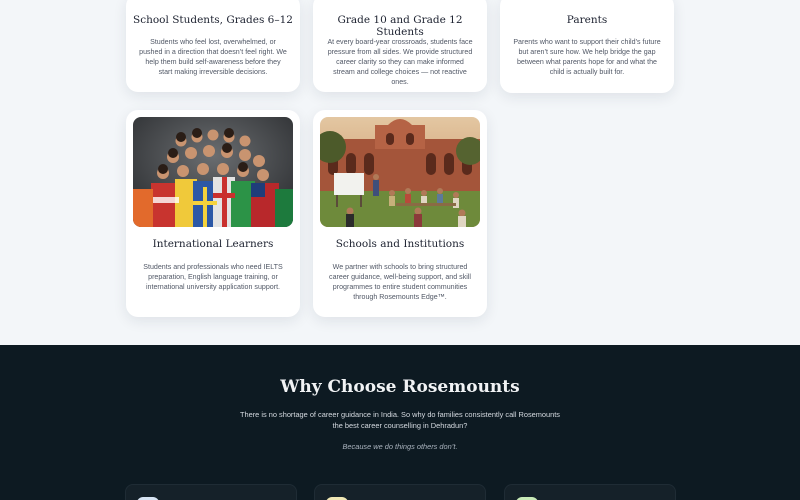 This screenshot has width=800, height=500. Describe the element at coordinates (213, 172) in the screenshot. I see `students-with-world-flags-photo` at that location.